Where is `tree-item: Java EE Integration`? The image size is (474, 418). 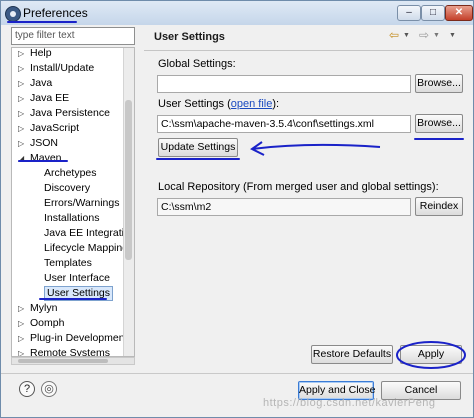
tree-item: Java EE Integration is located at coordinates (73, 233).